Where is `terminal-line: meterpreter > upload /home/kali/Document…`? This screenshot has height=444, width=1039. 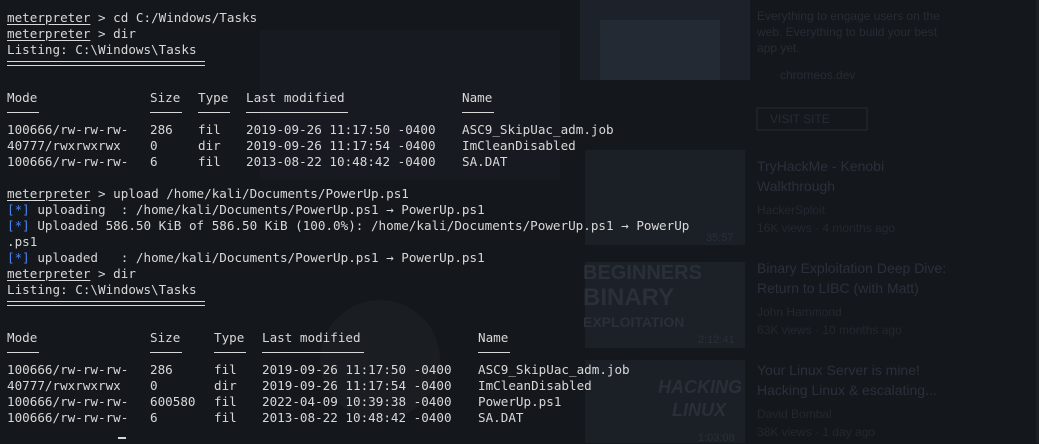 terminal-line: meterpreter > upload /home/kali/Document… is located at coordinates (208, 194).